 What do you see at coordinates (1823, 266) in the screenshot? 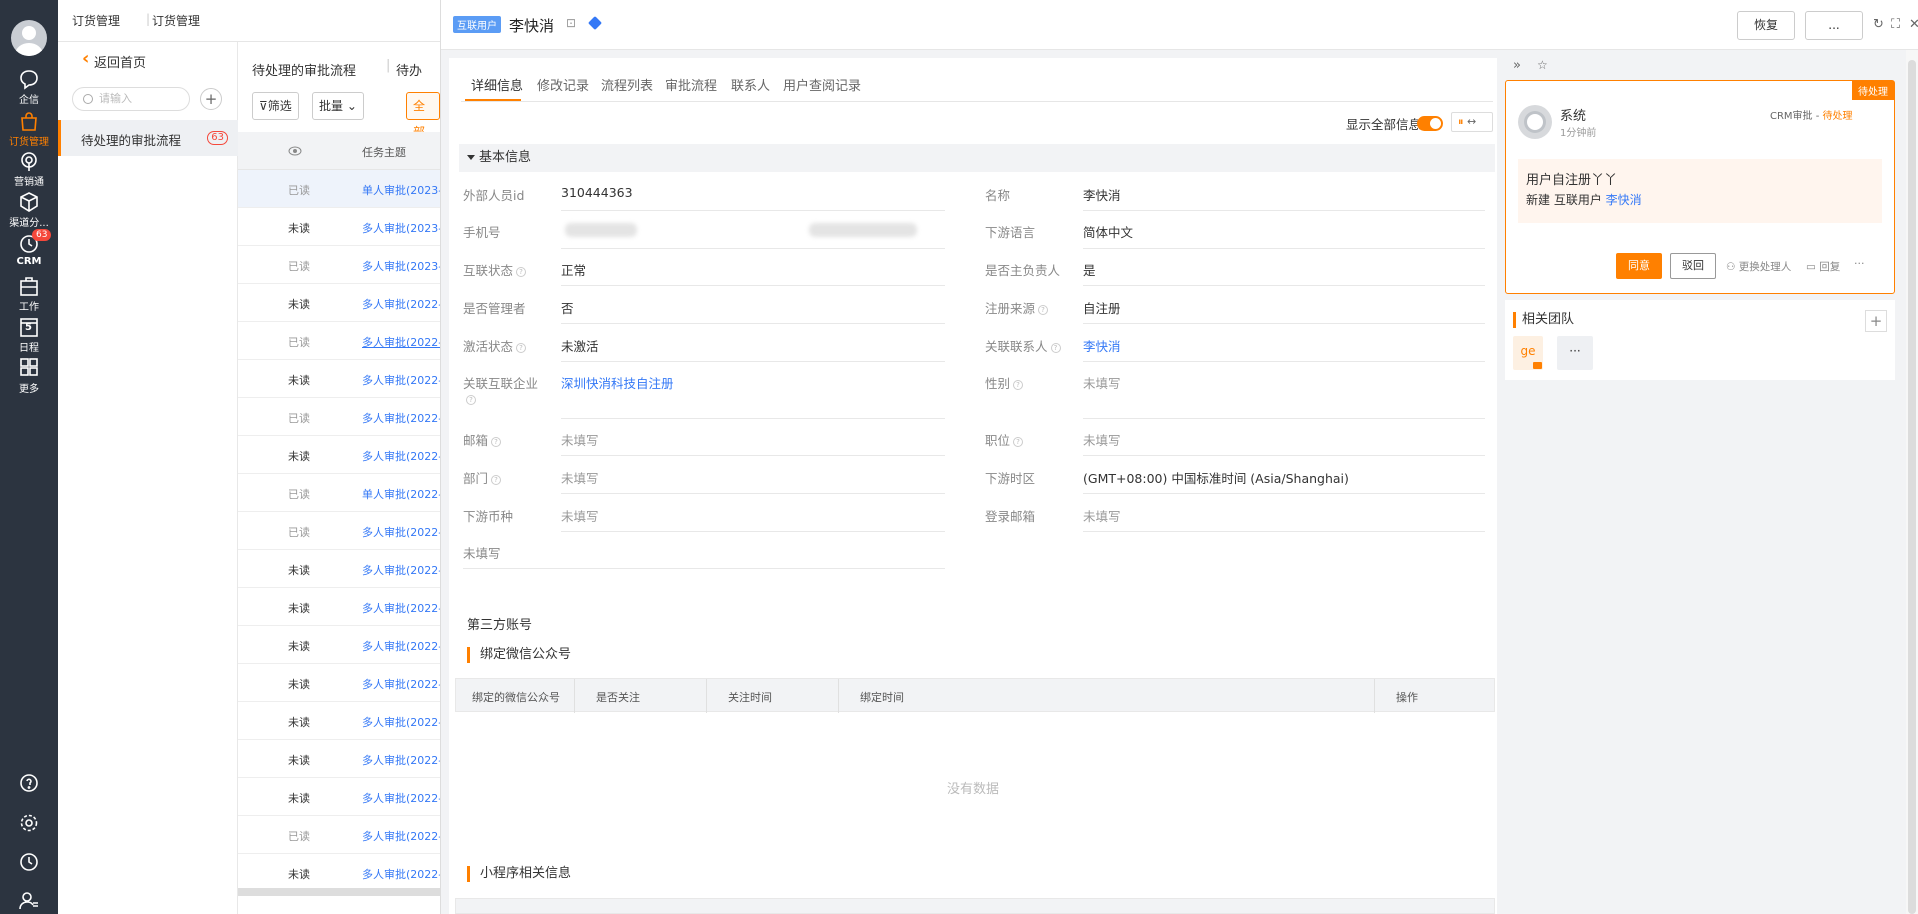
I see `reply-button: ▭ 回复` at bounding box center [1823, 266].